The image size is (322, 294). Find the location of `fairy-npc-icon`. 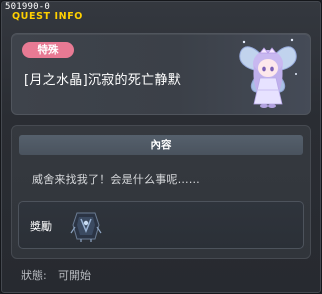

fairy-npc-icon is located at coordinates (268, 73).